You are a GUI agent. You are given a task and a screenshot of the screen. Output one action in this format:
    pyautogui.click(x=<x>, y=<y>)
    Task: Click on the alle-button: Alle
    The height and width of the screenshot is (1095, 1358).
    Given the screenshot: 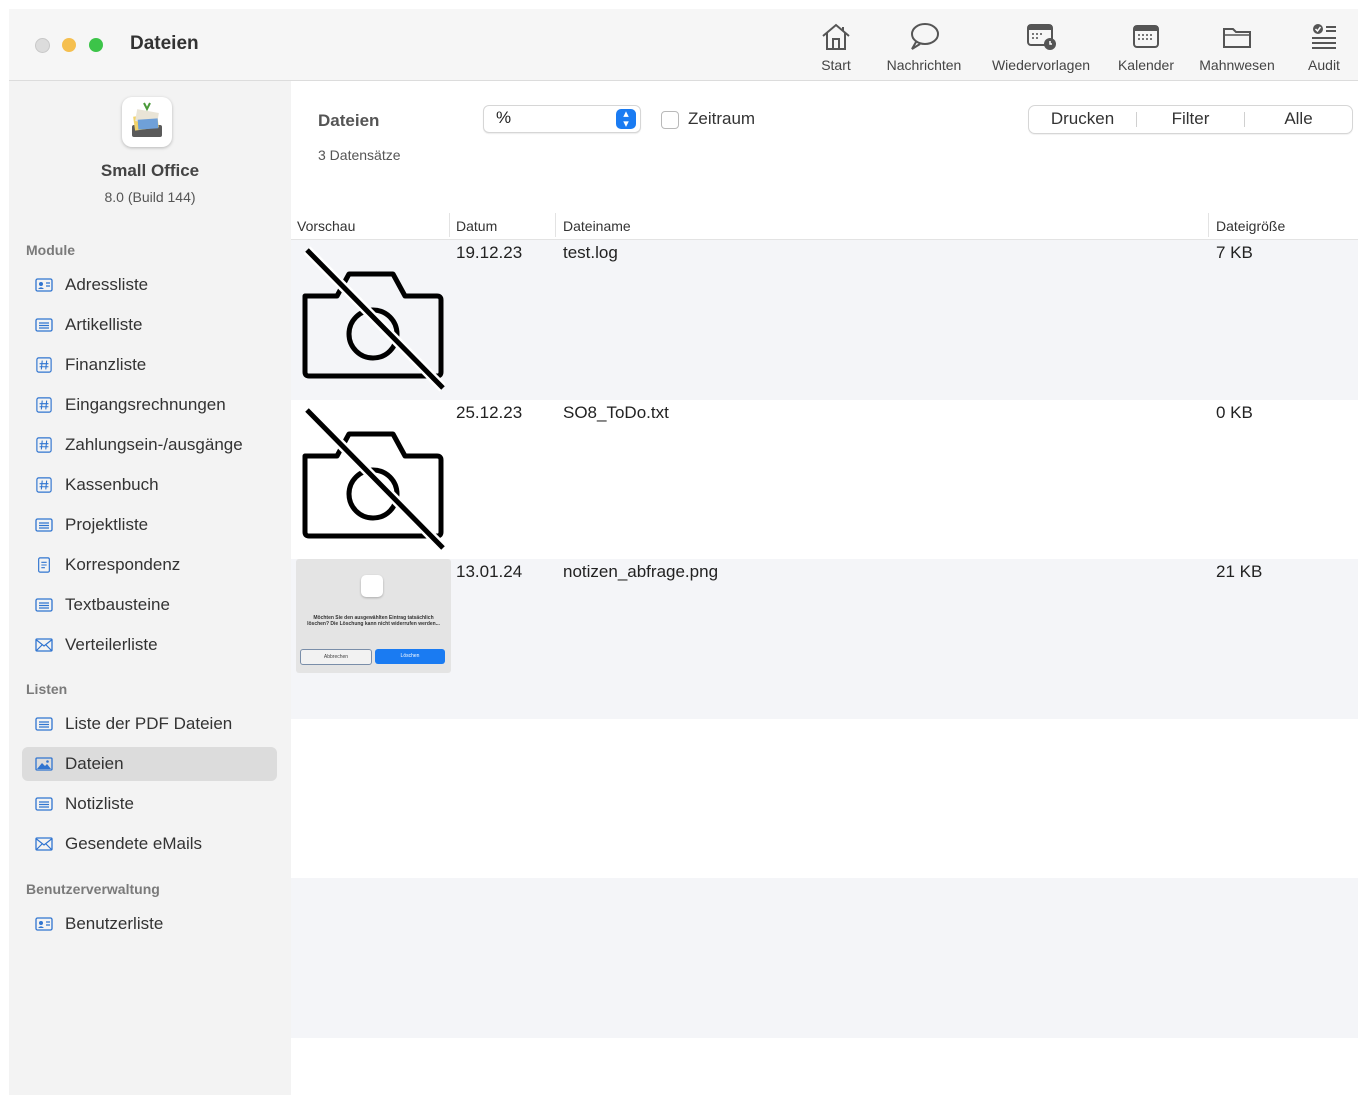 What is the action you would take?
    pyautogui.click(x=1298, y=119)
    